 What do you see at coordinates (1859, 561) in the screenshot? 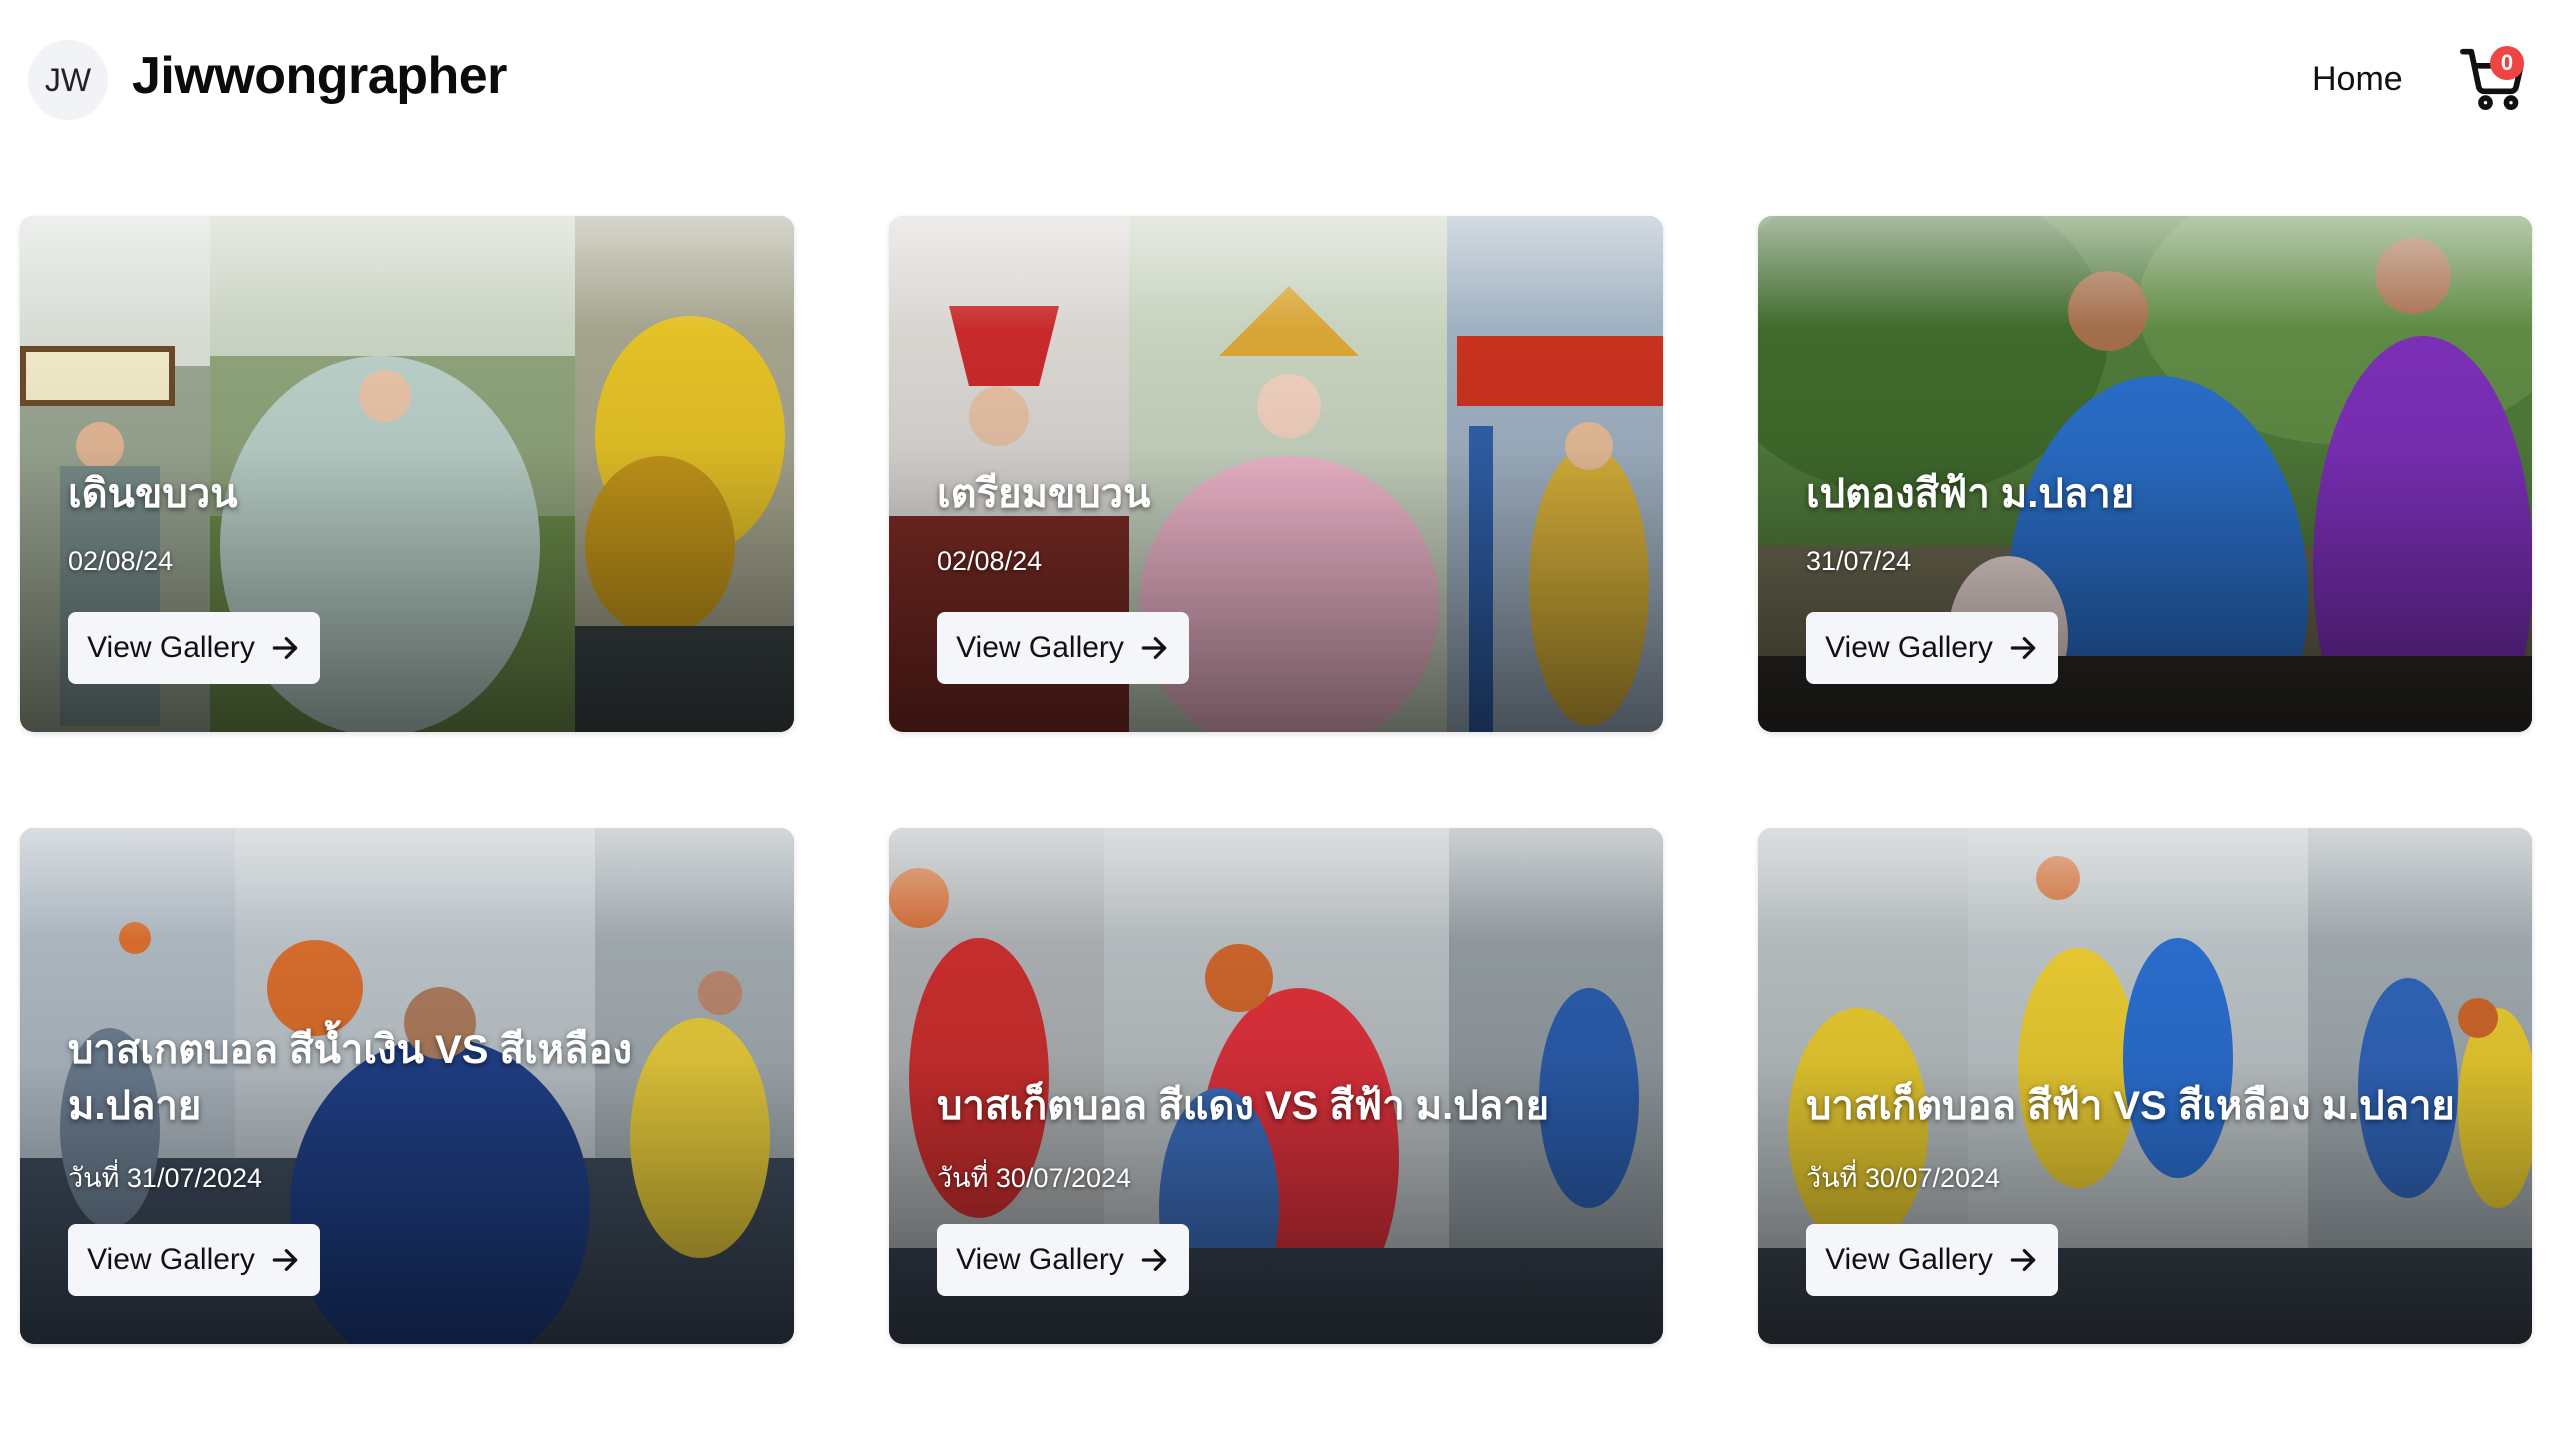
I see `card-date: 31/07/24` at bounding box center [1859, 561].